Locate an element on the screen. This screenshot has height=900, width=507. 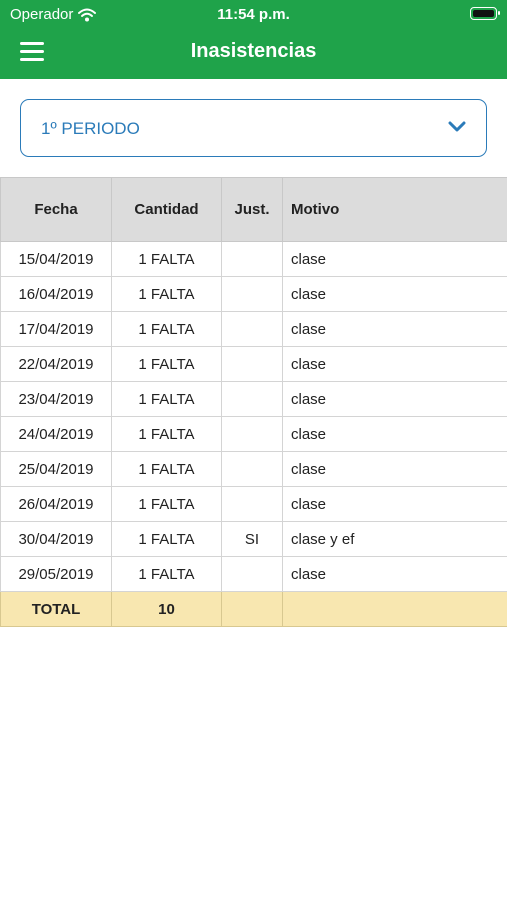
cell-motivo: clase y ef is located at coordinates (394, 539).